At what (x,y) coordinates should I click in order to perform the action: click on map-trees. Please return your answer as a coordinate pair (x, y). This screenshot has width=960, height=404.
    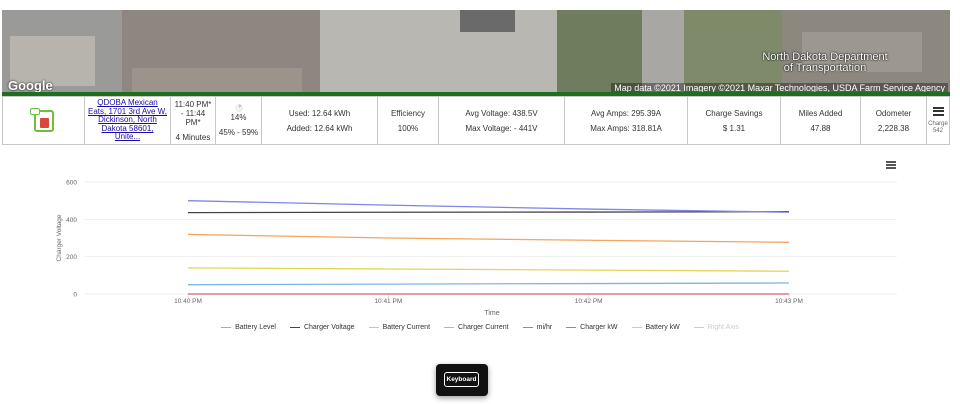
    Looking at the image, I should click on (602, 51).